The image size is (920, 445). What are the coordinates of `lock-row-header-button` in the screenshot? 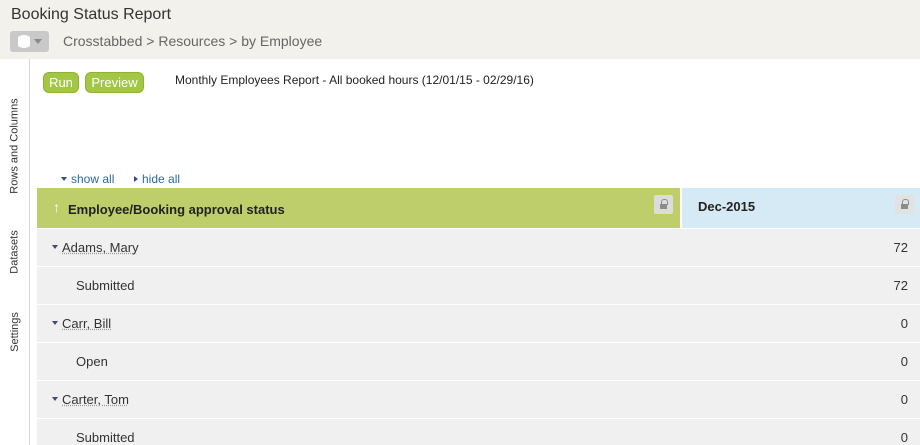 It's located at (663, 204).